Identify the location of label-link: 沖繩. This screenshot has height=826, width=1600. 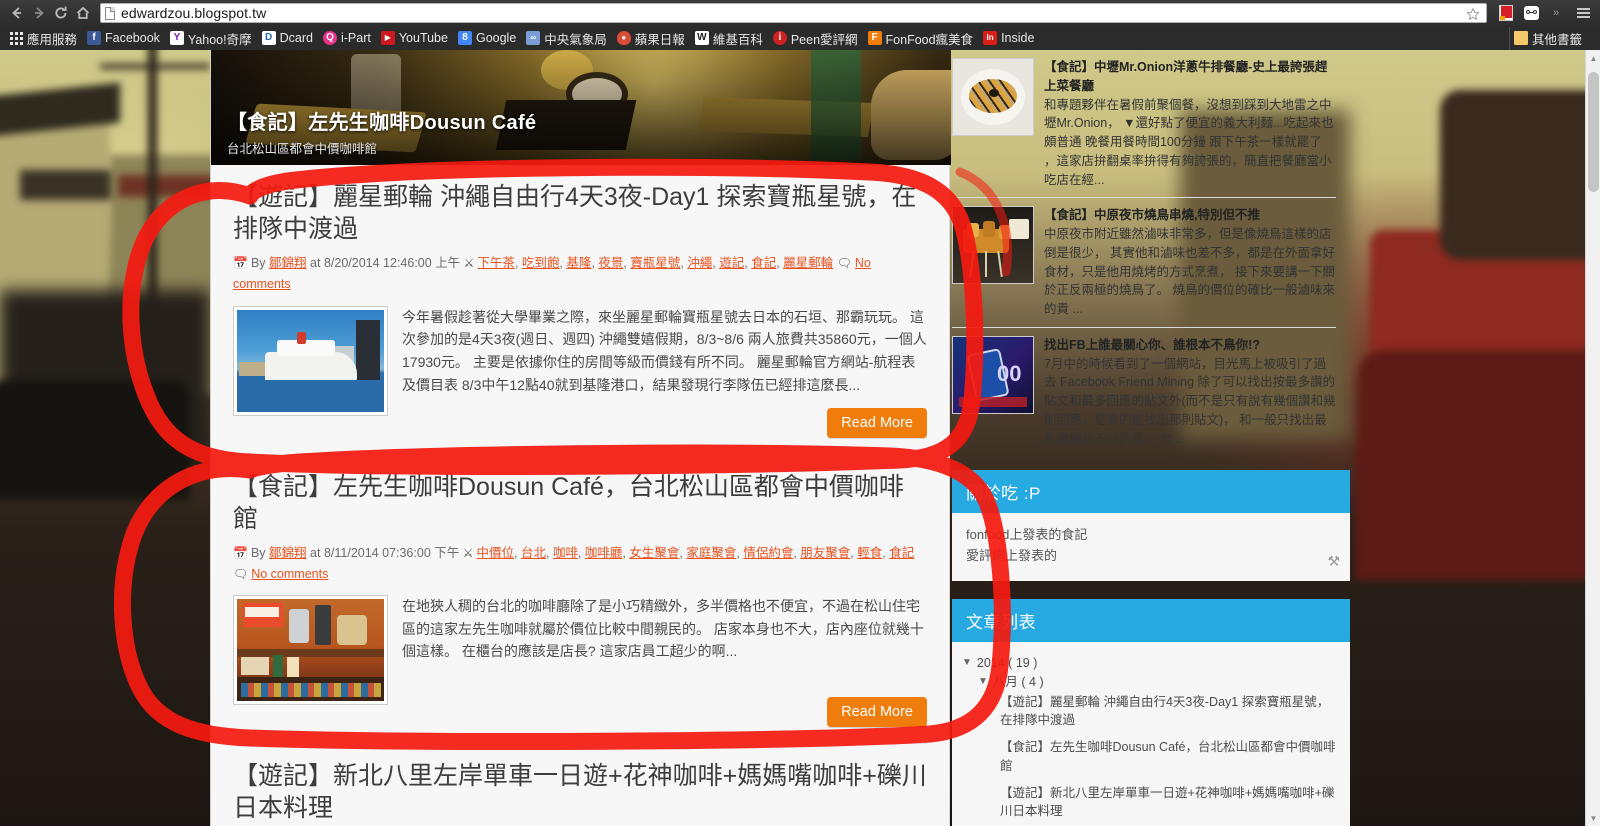
(699, 263).